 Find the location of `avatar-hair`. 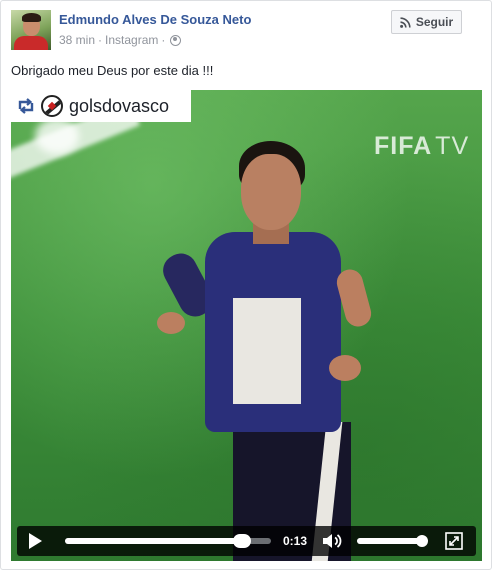

avatar-hair is located at coordinates (31, 17).